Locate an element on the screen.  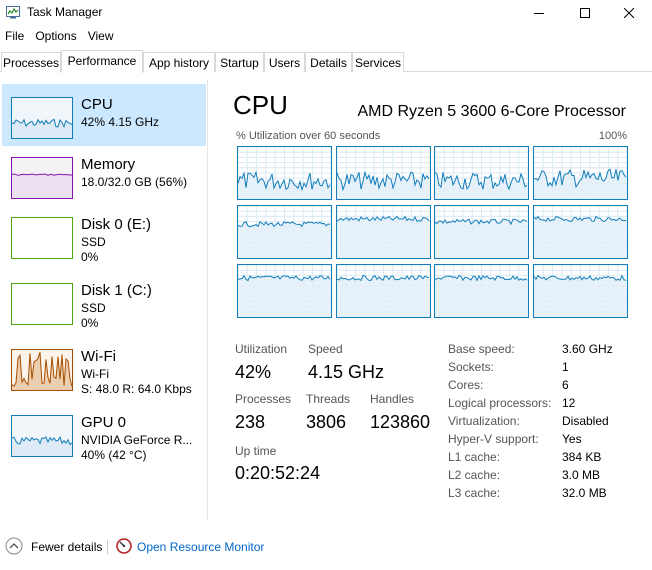
sidebar-item-wifi: Wi-Fi Wi-Fi S: 48.0 R: 64.0 Kbps is located at coordinates (104, 367).